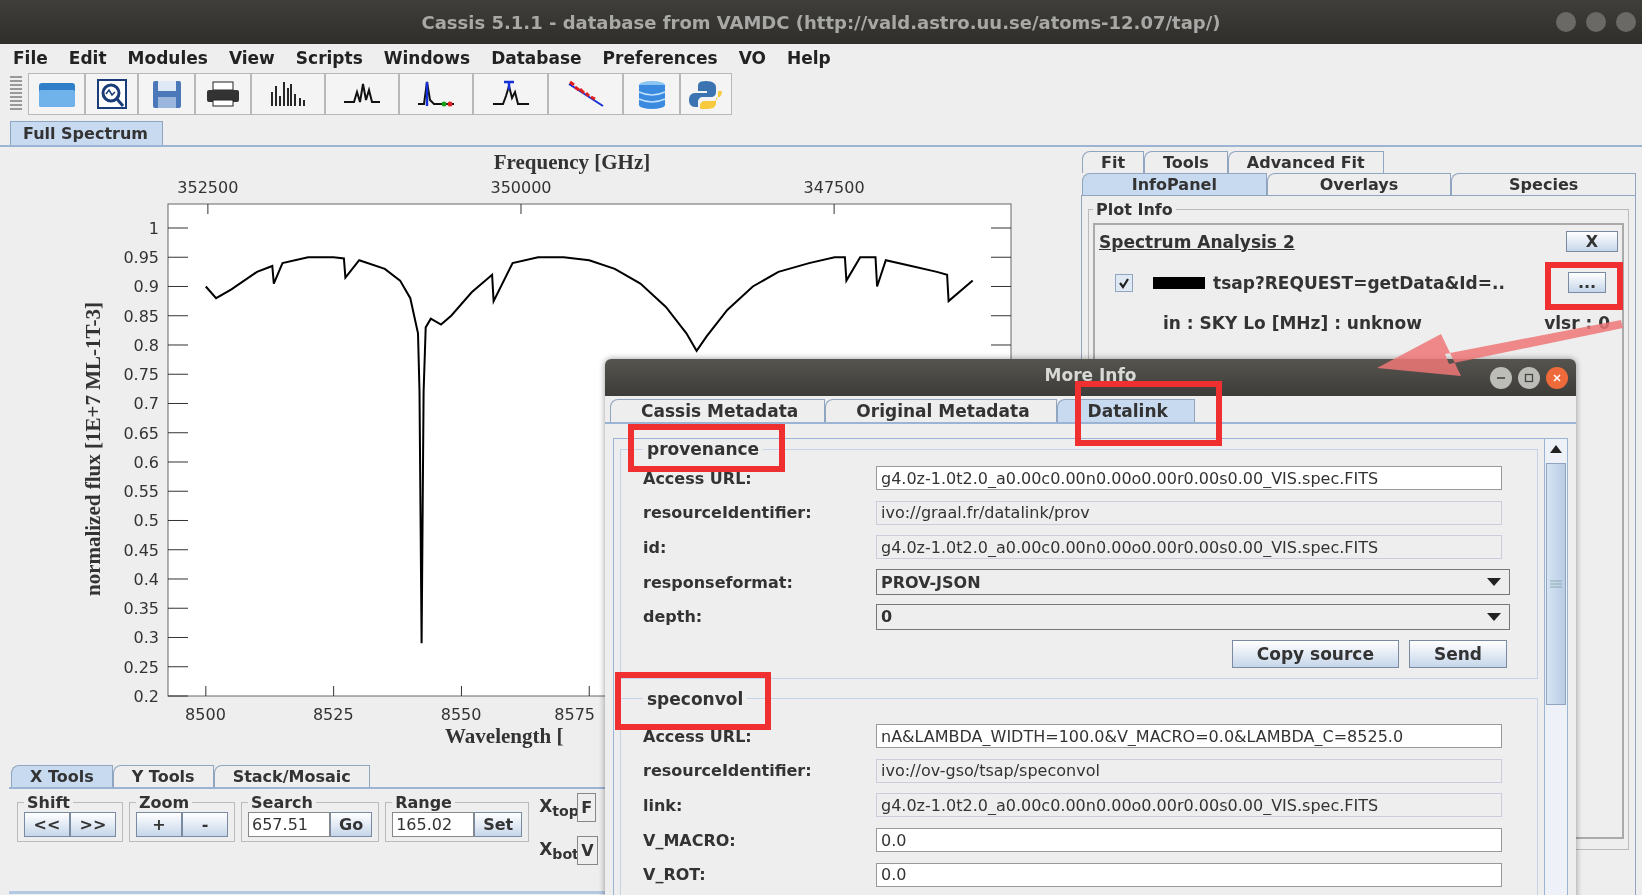 The image size is (1642, 895). What do you see at coordinates (153, 228) in the screenshot?
I see `tick-label: 1` at bounding box center [153, 228].